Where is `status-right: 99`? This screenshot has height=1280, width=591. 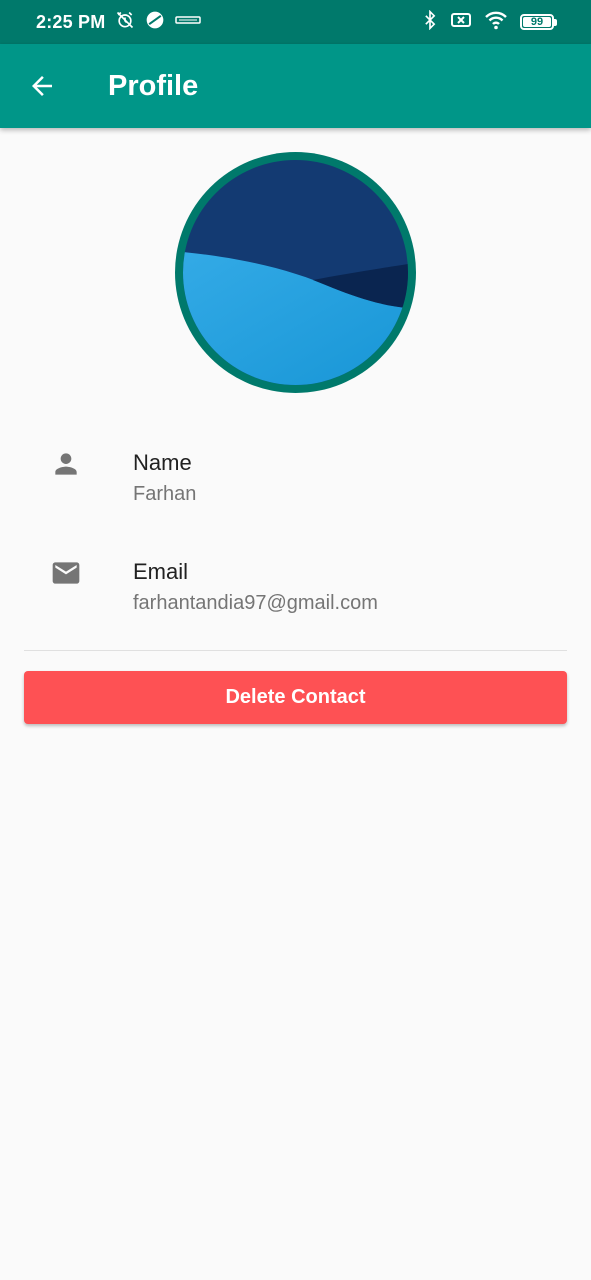 status-right: 99 is located at coordinates (489, 22).